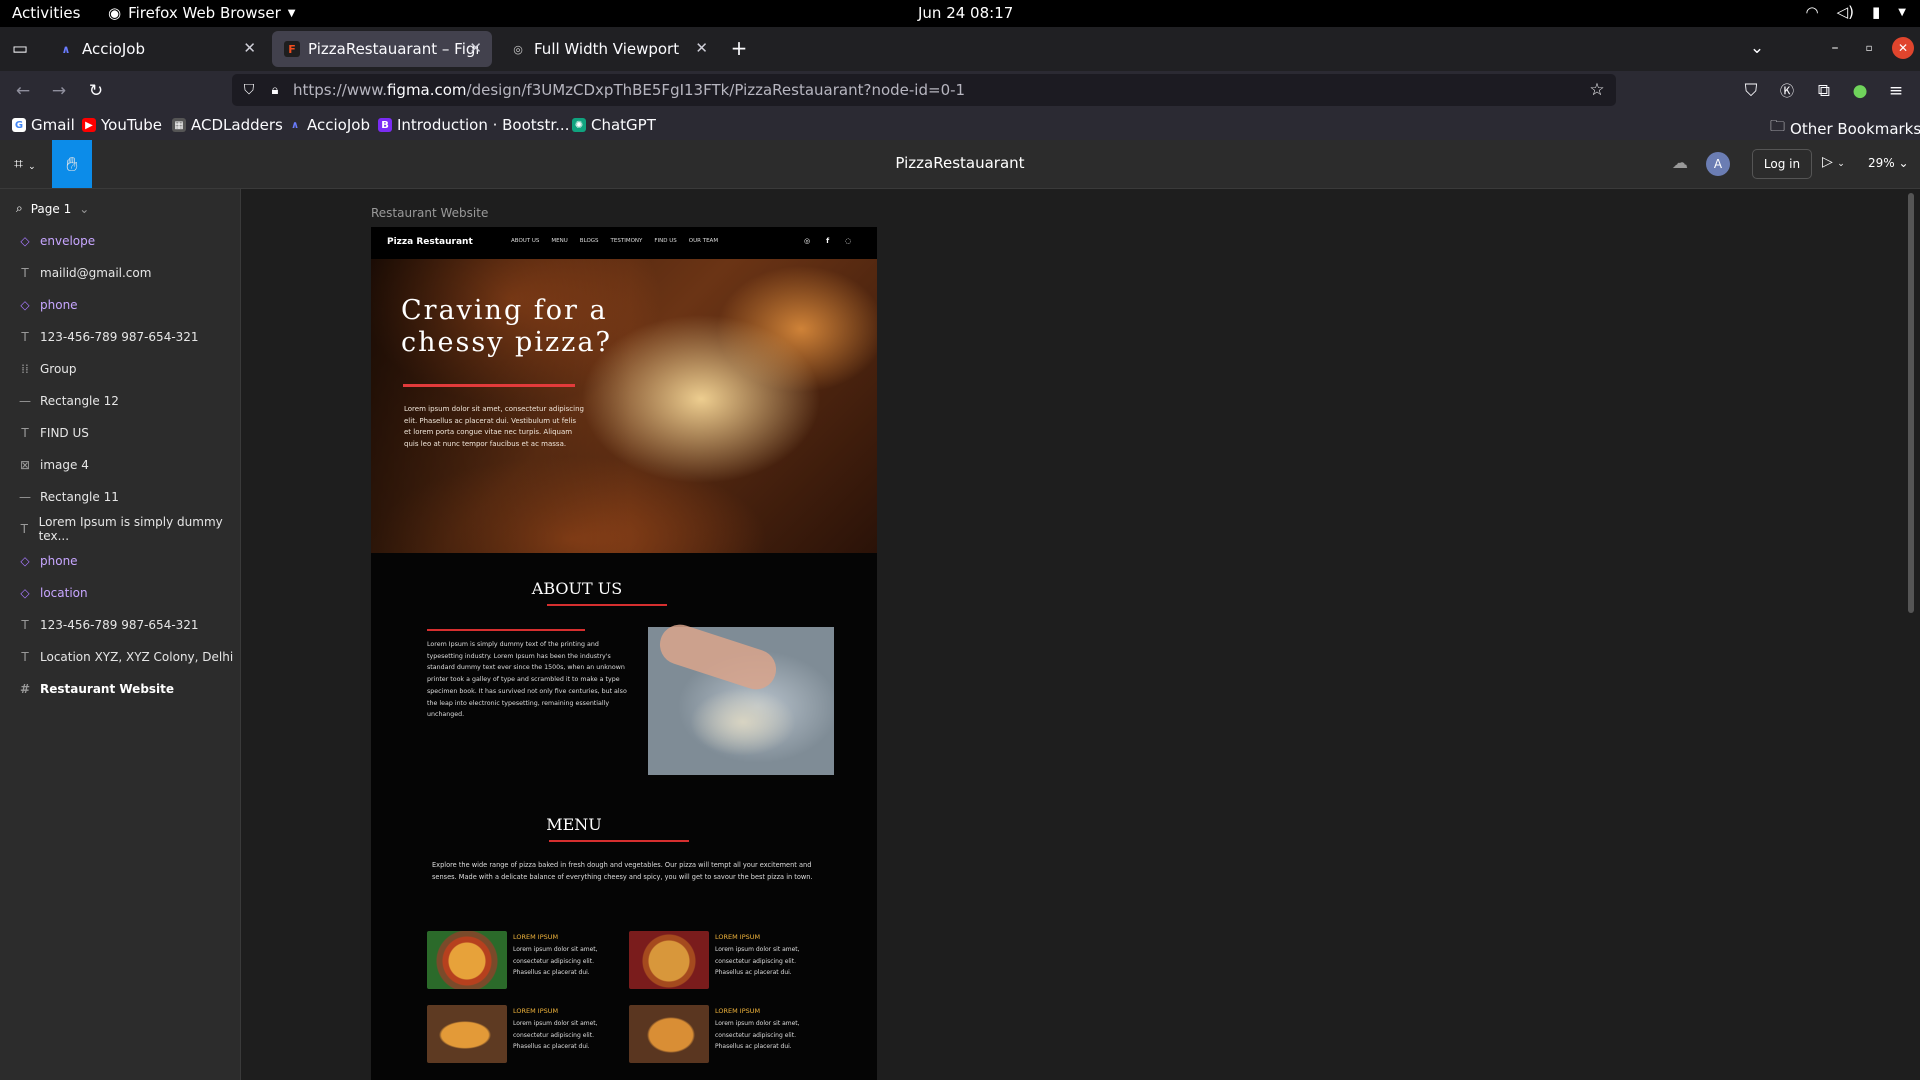  I want to click on hamburger-menu-icon: ≡, so click(1896, 91).